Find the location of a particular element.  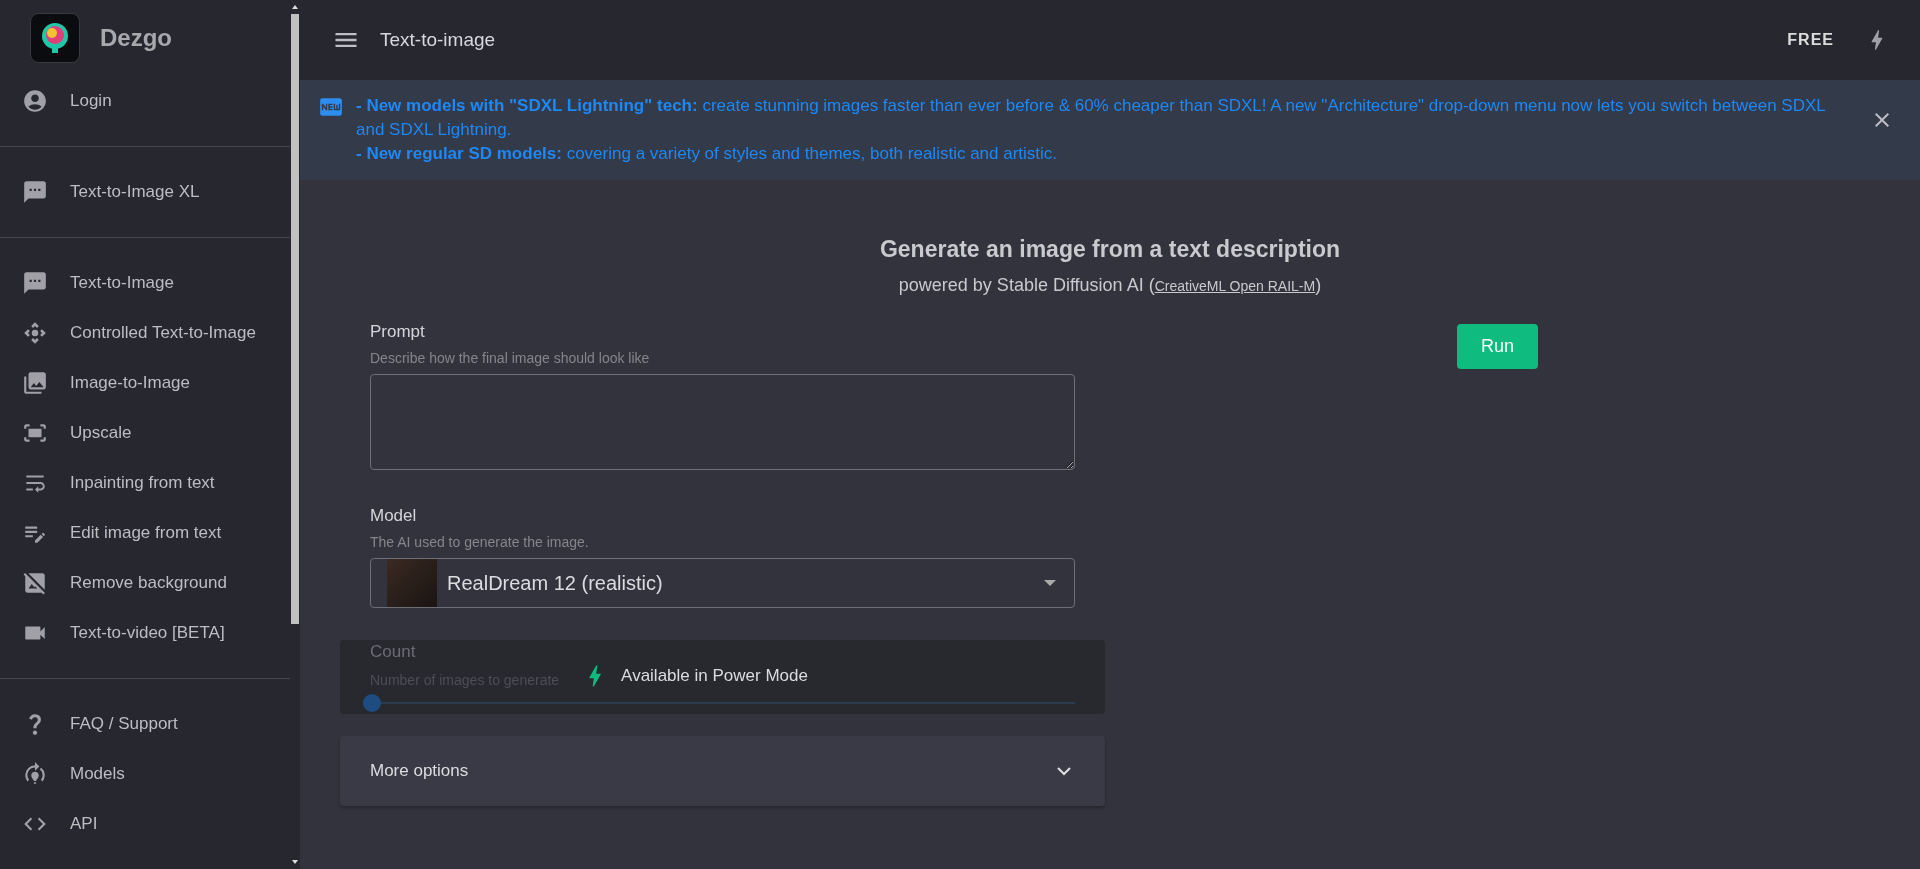

sidebar-item: Inpainting from text is located at coordinates (145, 483).